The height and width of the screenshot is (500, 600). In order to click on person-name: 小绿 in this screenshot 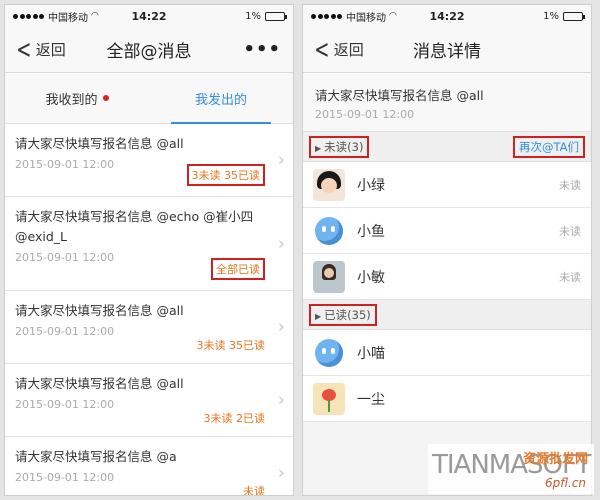, I will do `click(371, 185)`.